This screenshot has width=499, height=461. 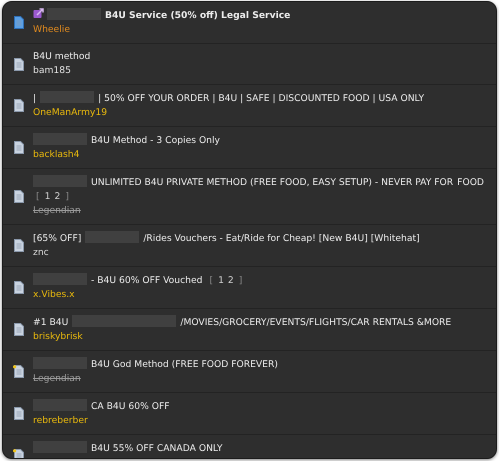 I want to click on author-link: rebreberber, so click(x=60, y=421).